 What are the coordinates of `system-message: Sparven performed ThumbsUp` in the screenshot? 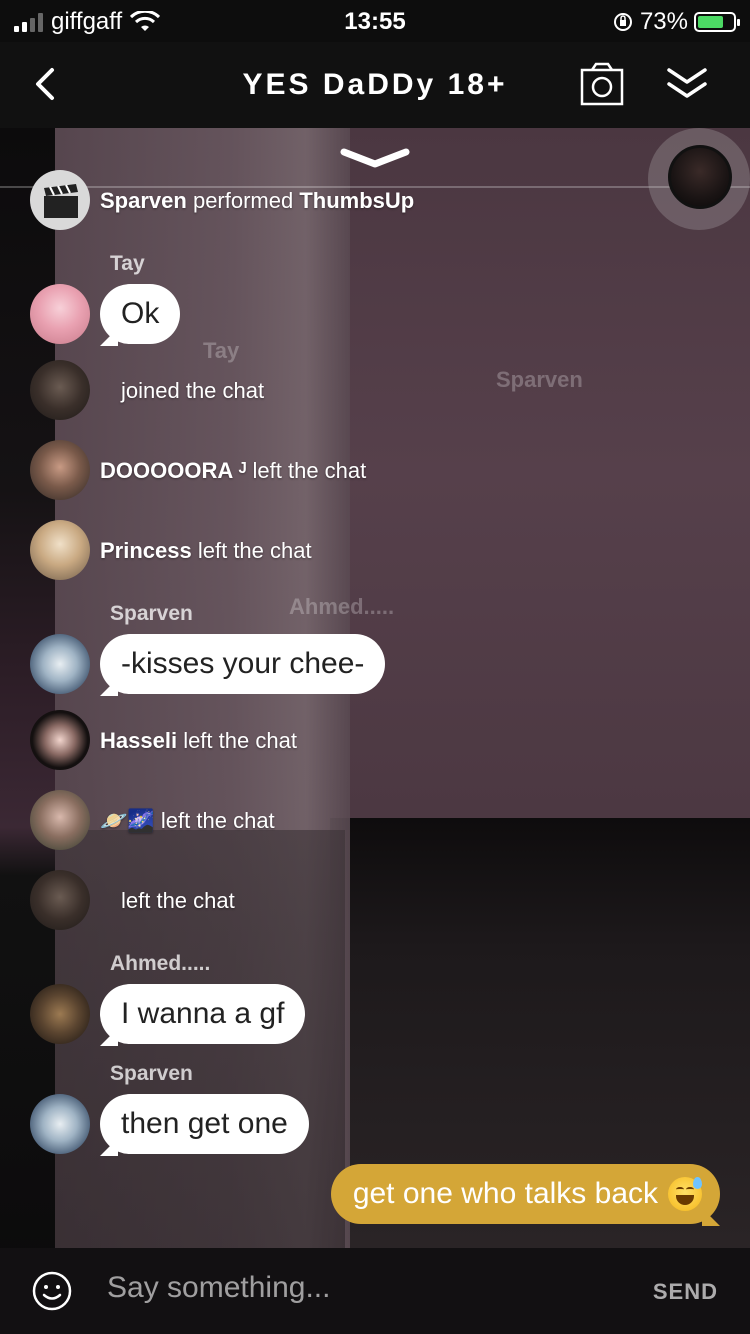 It's located at (257, 201).